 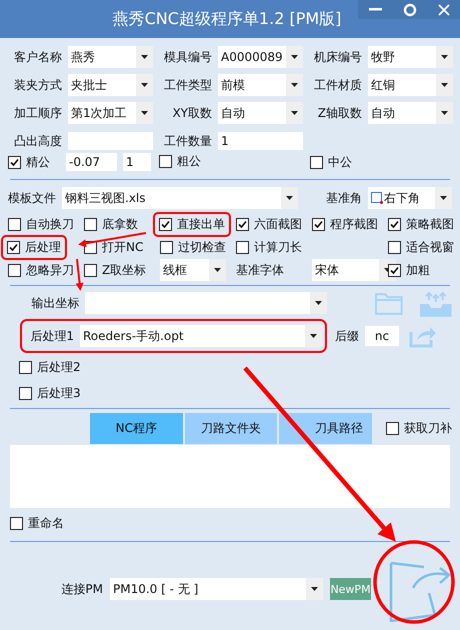 I want to click on field-label: 凸出高度, so click(x=37, y=141).